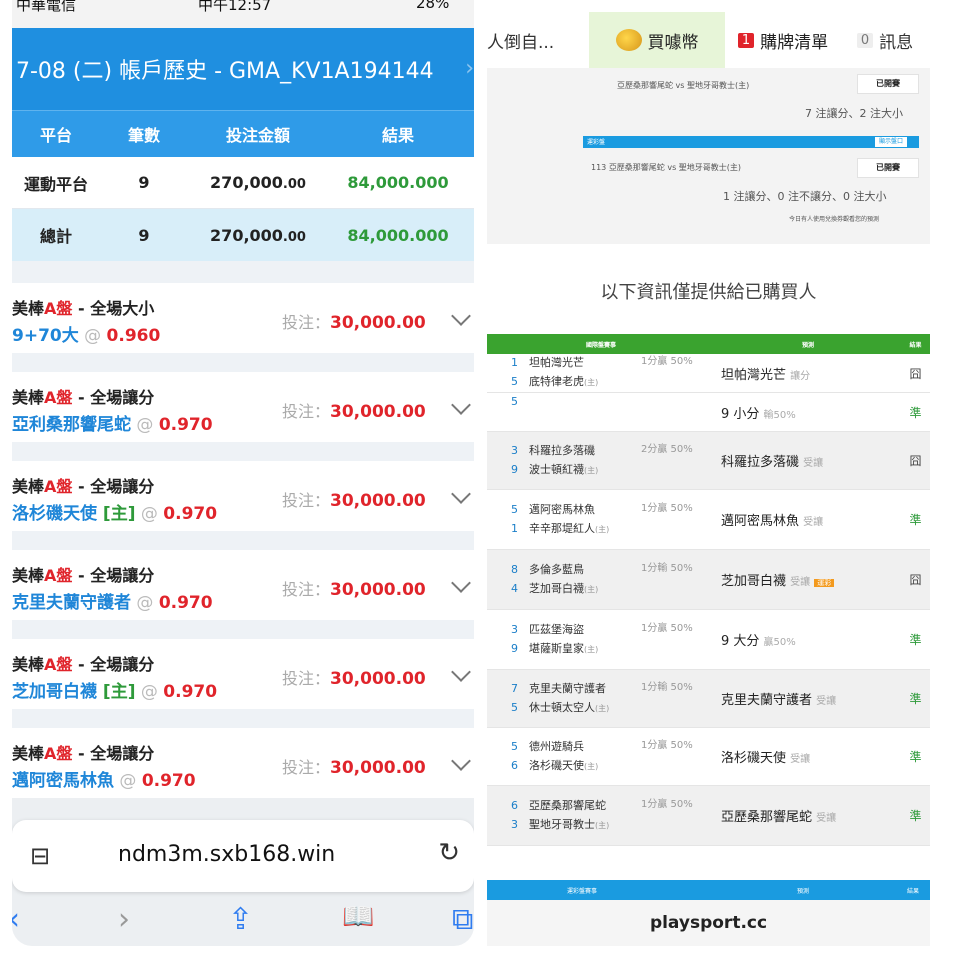 The image size is (960, 960). Describe the element at coordinates (562, 708) in the screenshot. I see `team-home: 5 休士頓太空人(主)` at that location.